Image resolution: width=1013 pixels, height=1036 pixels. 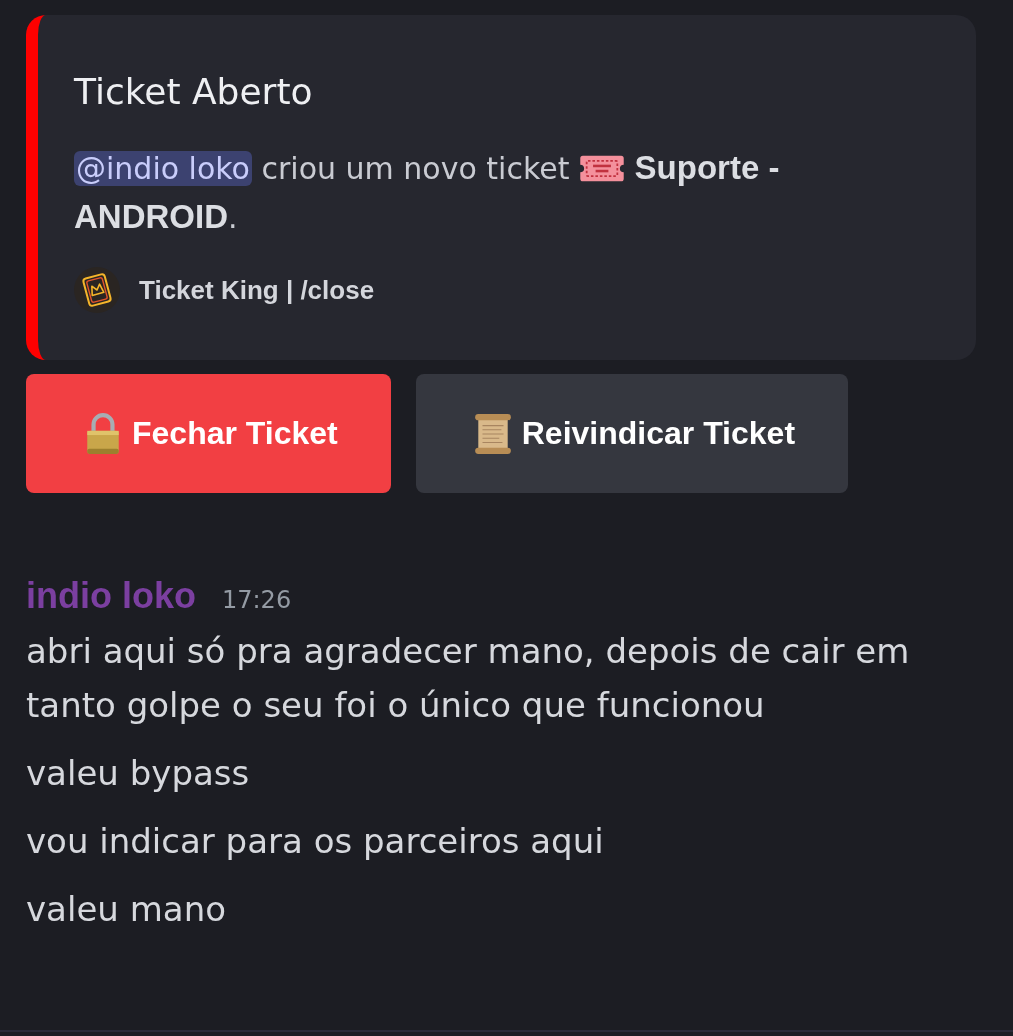 I want to click on message-text: valeu bypass, so click(x=138, y=773).